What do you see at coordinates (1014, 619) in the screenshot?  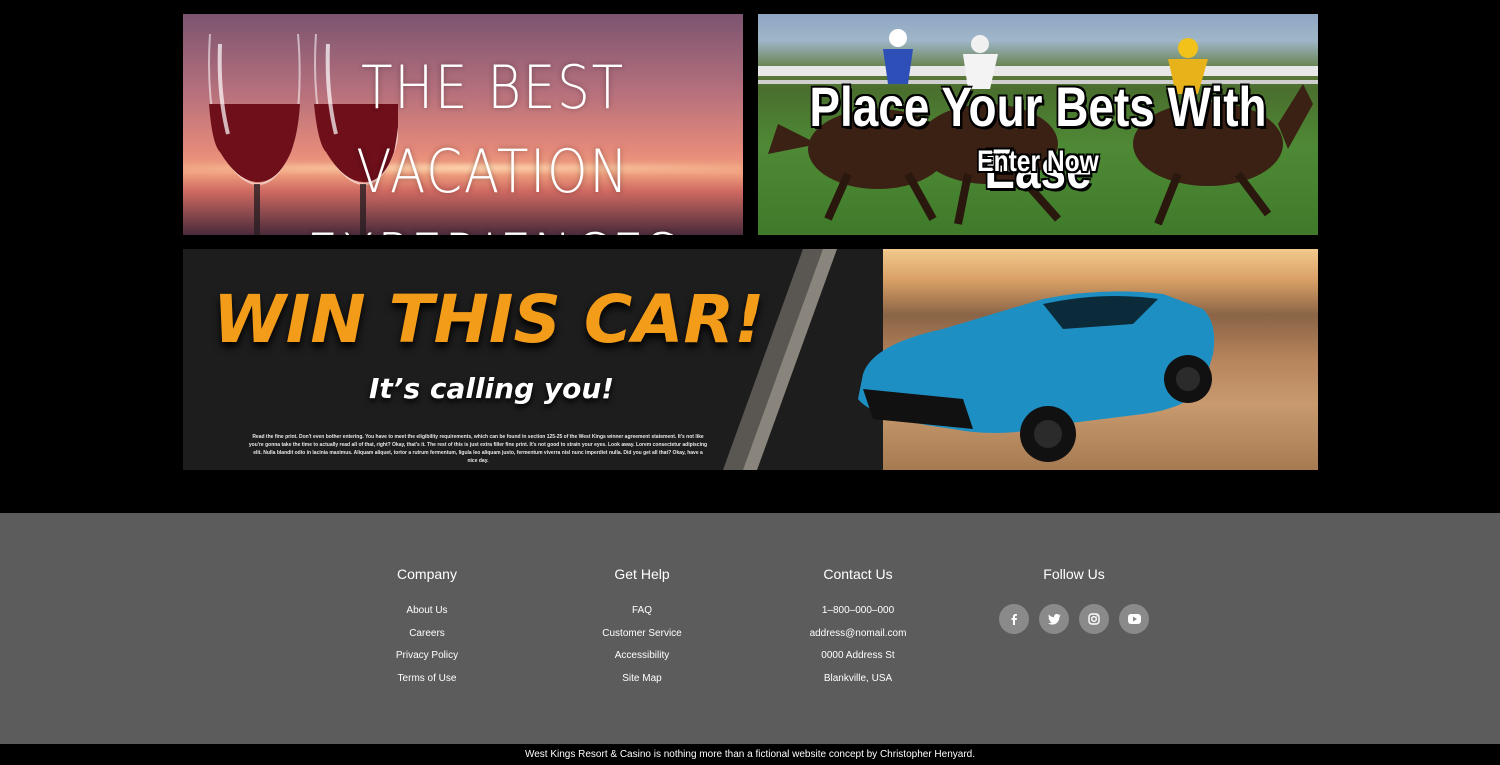 I see `facebook-icon` at bounding box center [1014, 619].